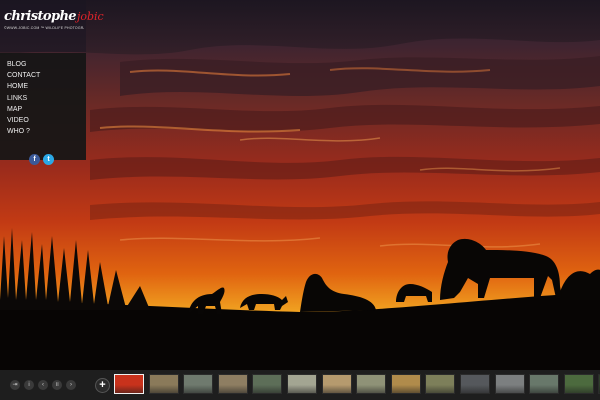 This screenshot has width=600, height=400. I want to click on menu-item-map: MAP, so click(43, 109).